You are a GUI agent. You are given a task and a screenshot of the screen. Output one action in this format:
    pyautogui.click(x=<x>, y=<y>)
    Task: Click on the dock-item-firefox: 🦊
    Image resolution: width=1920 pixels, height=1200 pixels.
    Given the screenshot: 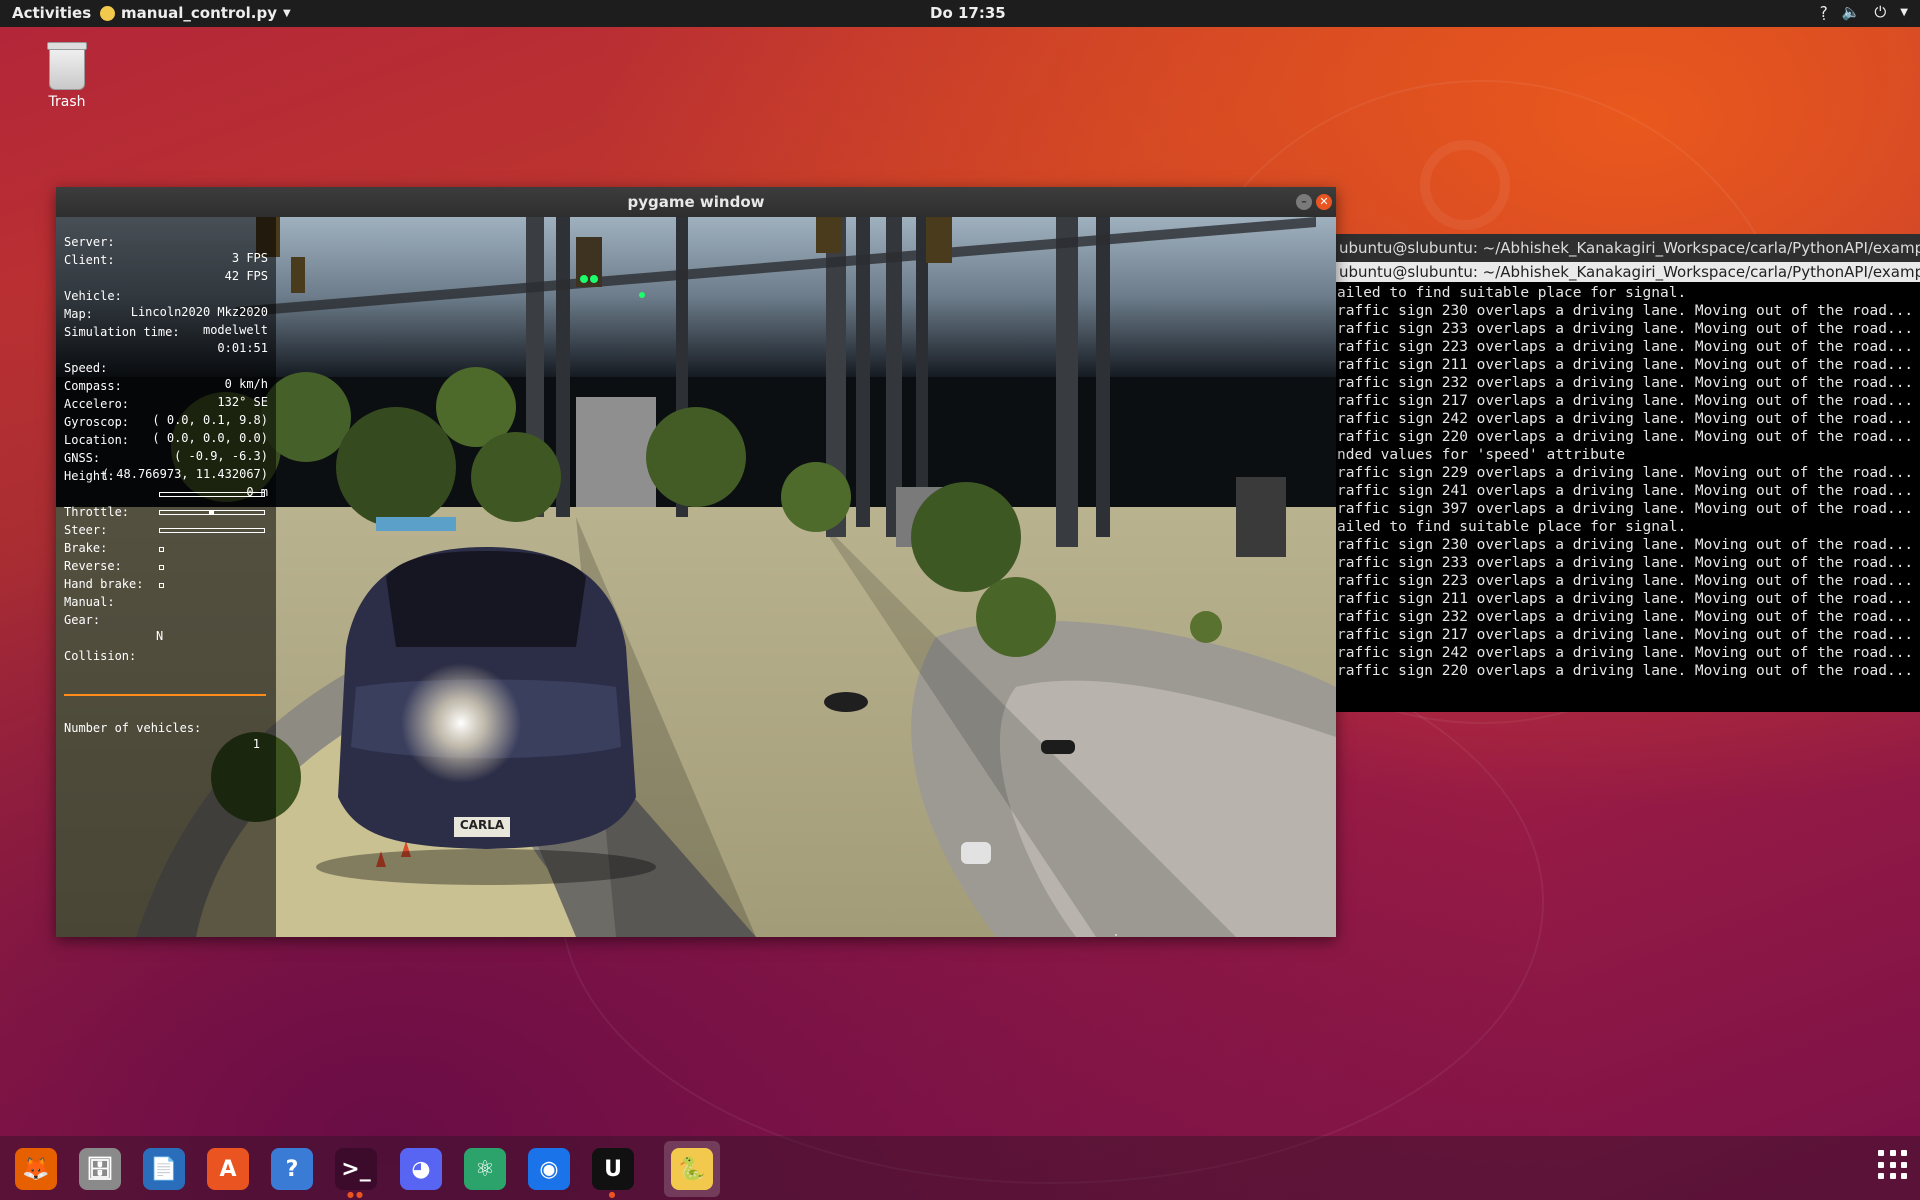 What is the action you would take?
    pyautogui.click(x=36, y=1169)
    